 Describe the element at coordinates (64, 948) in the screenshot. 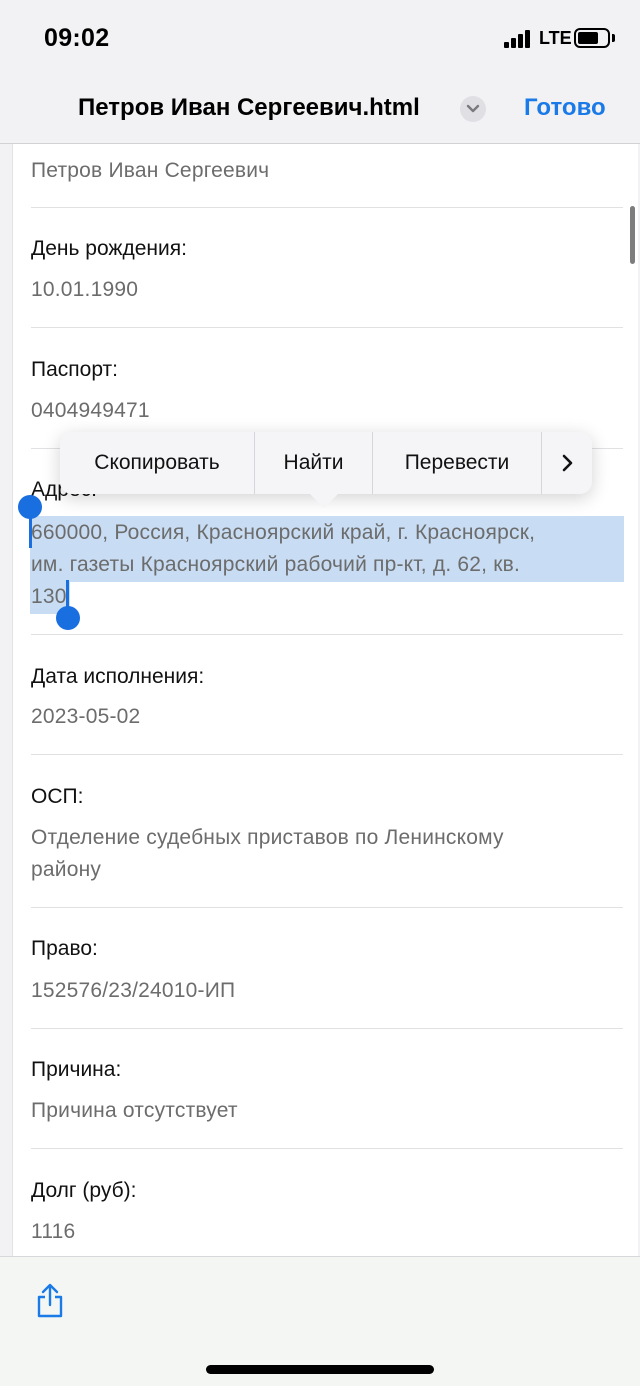

I see `field-label-right: Право:` at that location.